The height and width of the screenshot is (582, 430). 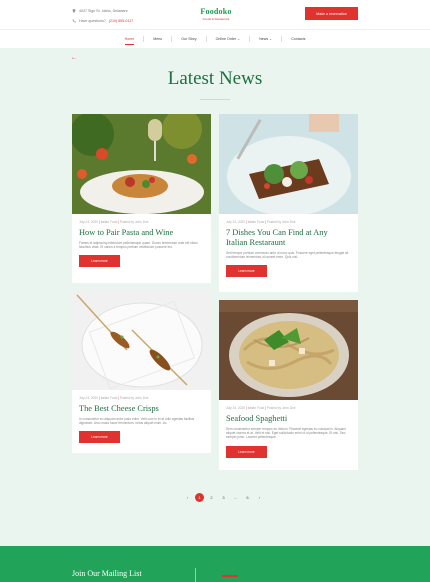 What do you see at coordinates (157, 39) in the screenshot?
I see `nav-item-menu: Menu` at bounding box center [157, 39].